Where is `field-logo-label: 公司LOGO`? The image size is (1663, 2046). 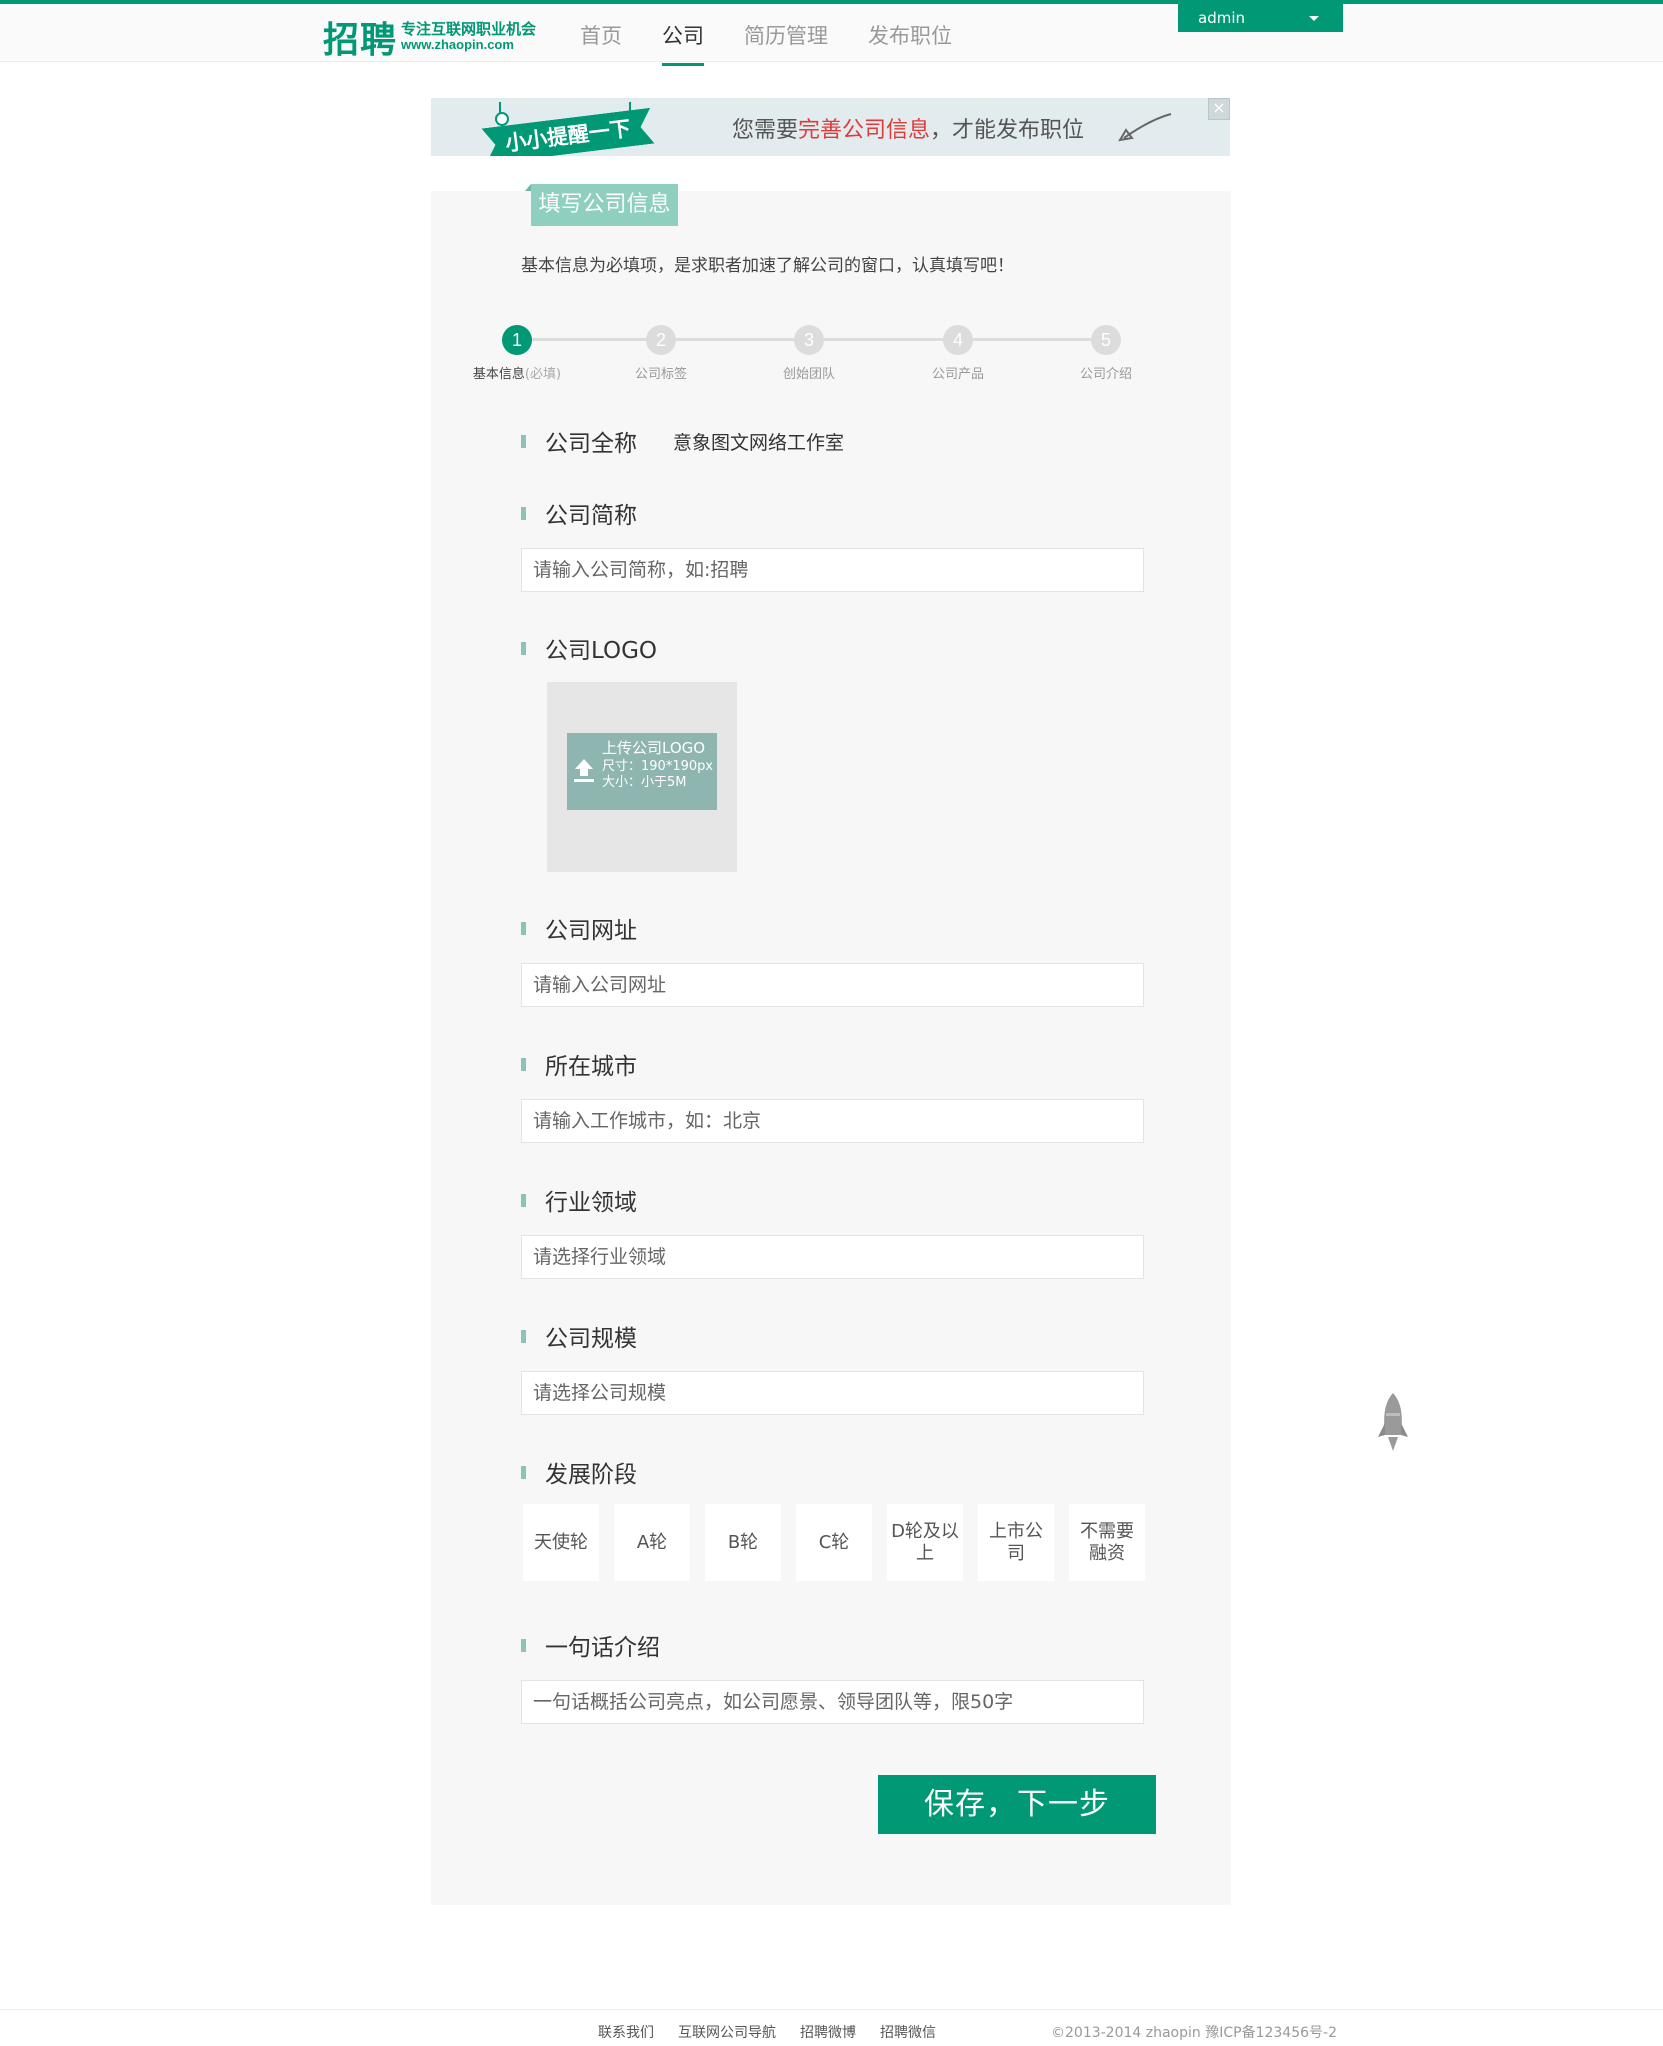 field-logo-label: 公司LOGO is located at coordinates (601, 651).